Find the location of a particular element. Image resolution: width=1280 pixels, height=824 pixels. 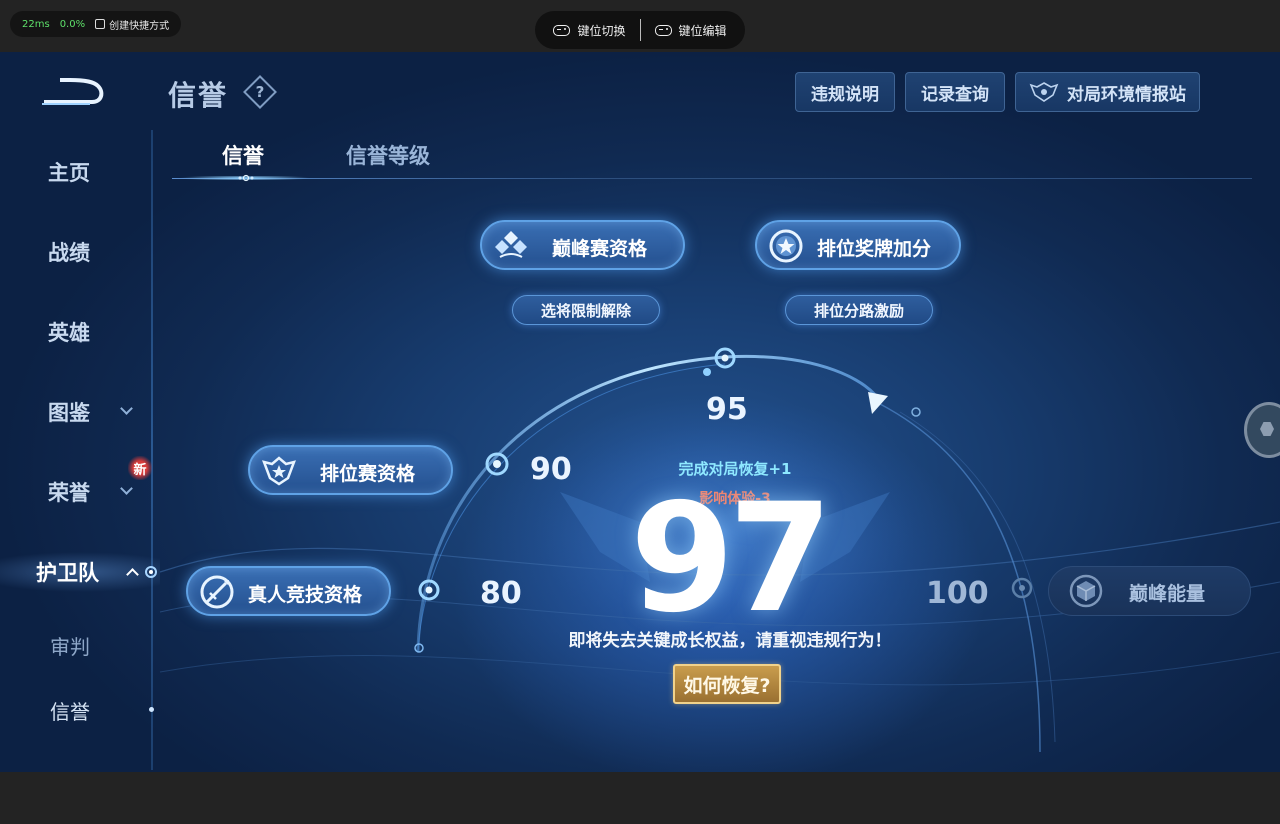

tab-label: 信誉等级 is located at coordinates (388, 156).